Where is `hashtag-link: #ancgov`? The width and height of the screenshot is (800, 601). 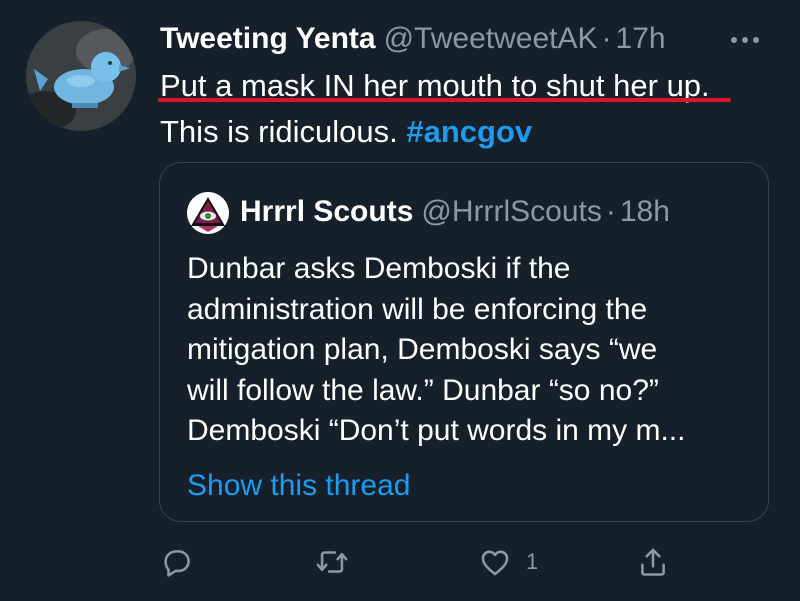 hashtag-link: #ancgov is located at coordinates (469, 131).